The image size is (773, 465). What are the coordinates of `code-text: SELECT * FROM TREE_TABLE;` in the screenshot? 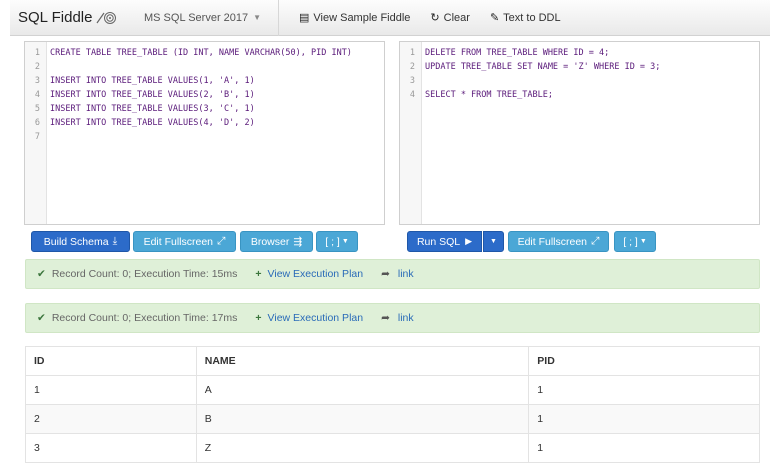 It's located at (489, 95).